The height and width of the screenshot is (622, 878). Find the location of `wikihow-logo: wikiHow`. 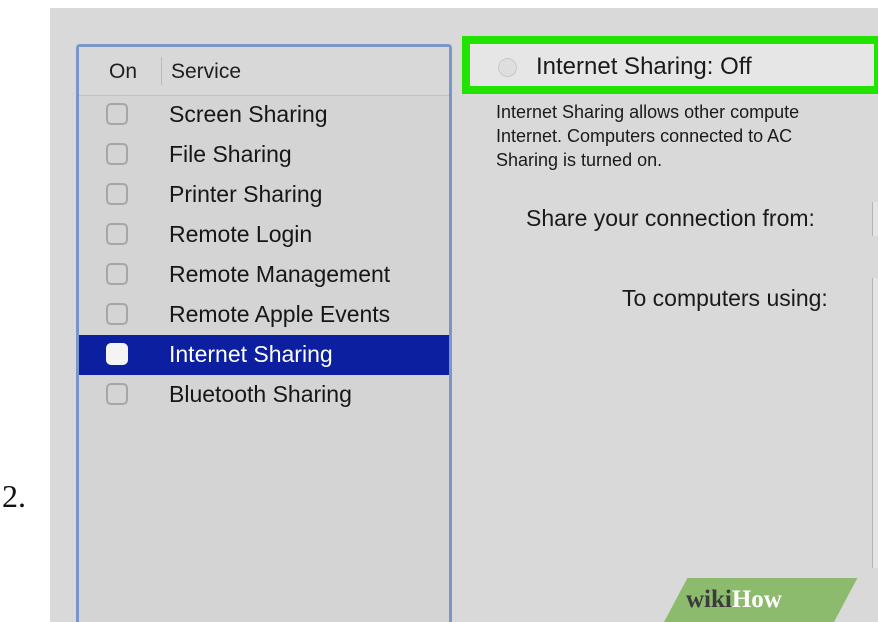

wikihow-logo: wikiHow is located at coordinates (734, 600).